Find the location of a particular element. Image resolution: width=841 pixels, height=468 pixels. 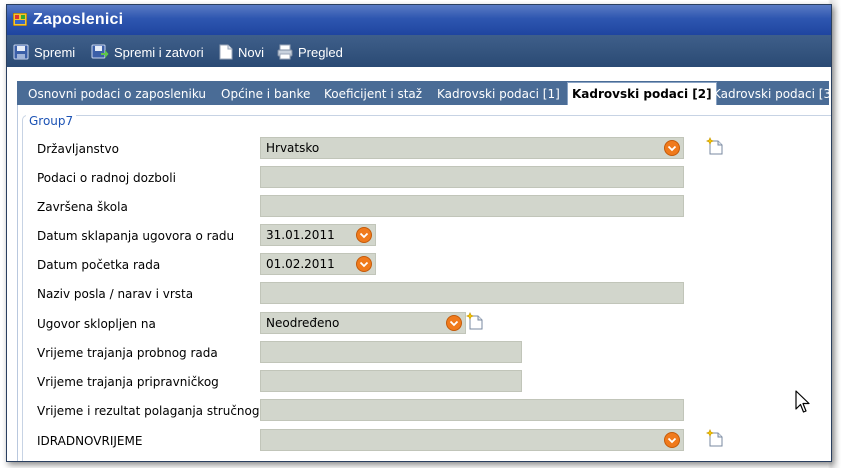

work-permit-input is located at coordinates (472, 177).